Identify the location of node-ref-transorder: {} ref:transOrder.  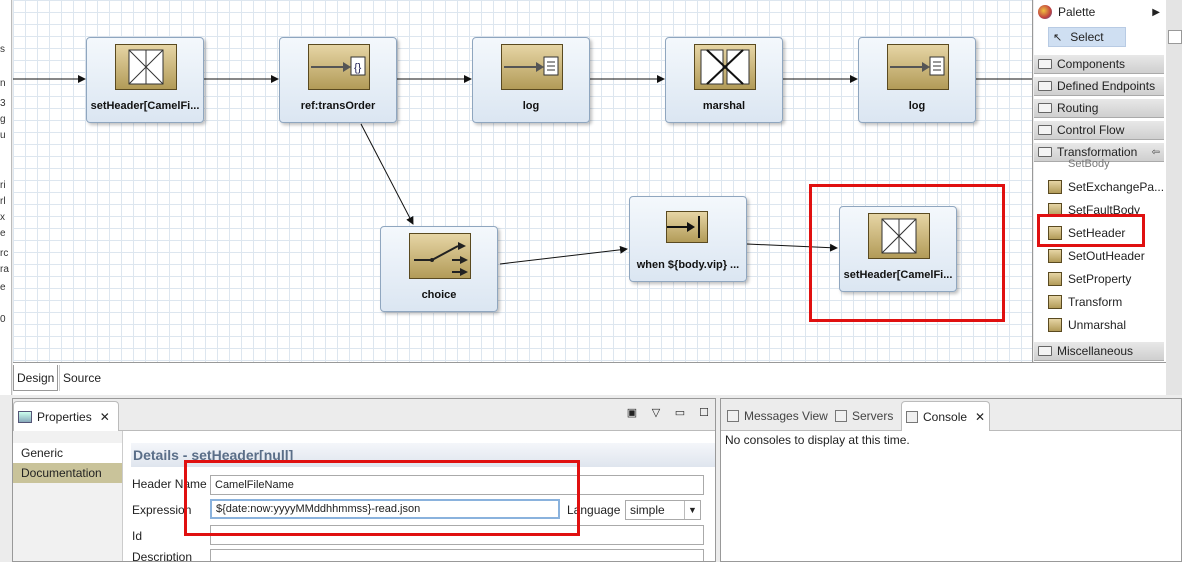
(338, 80).